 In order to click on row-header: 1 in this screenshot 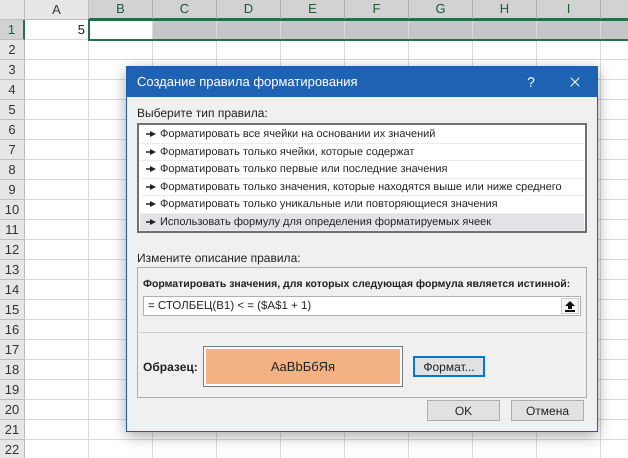, I will do `click(12, 30)`.